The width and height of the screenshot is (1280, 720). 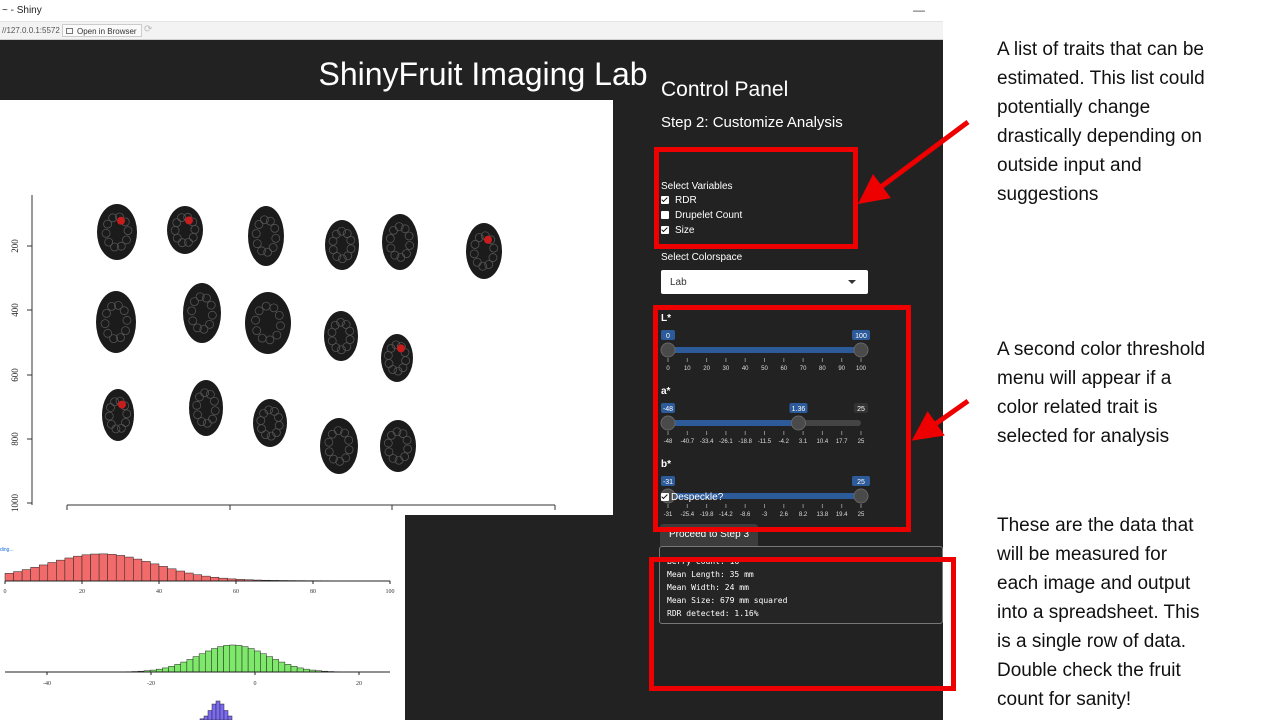 What do you see at coordinates (15, 246) in the screenshot?
I see `y-tick-label: 200` at bounding box center [15, 246].